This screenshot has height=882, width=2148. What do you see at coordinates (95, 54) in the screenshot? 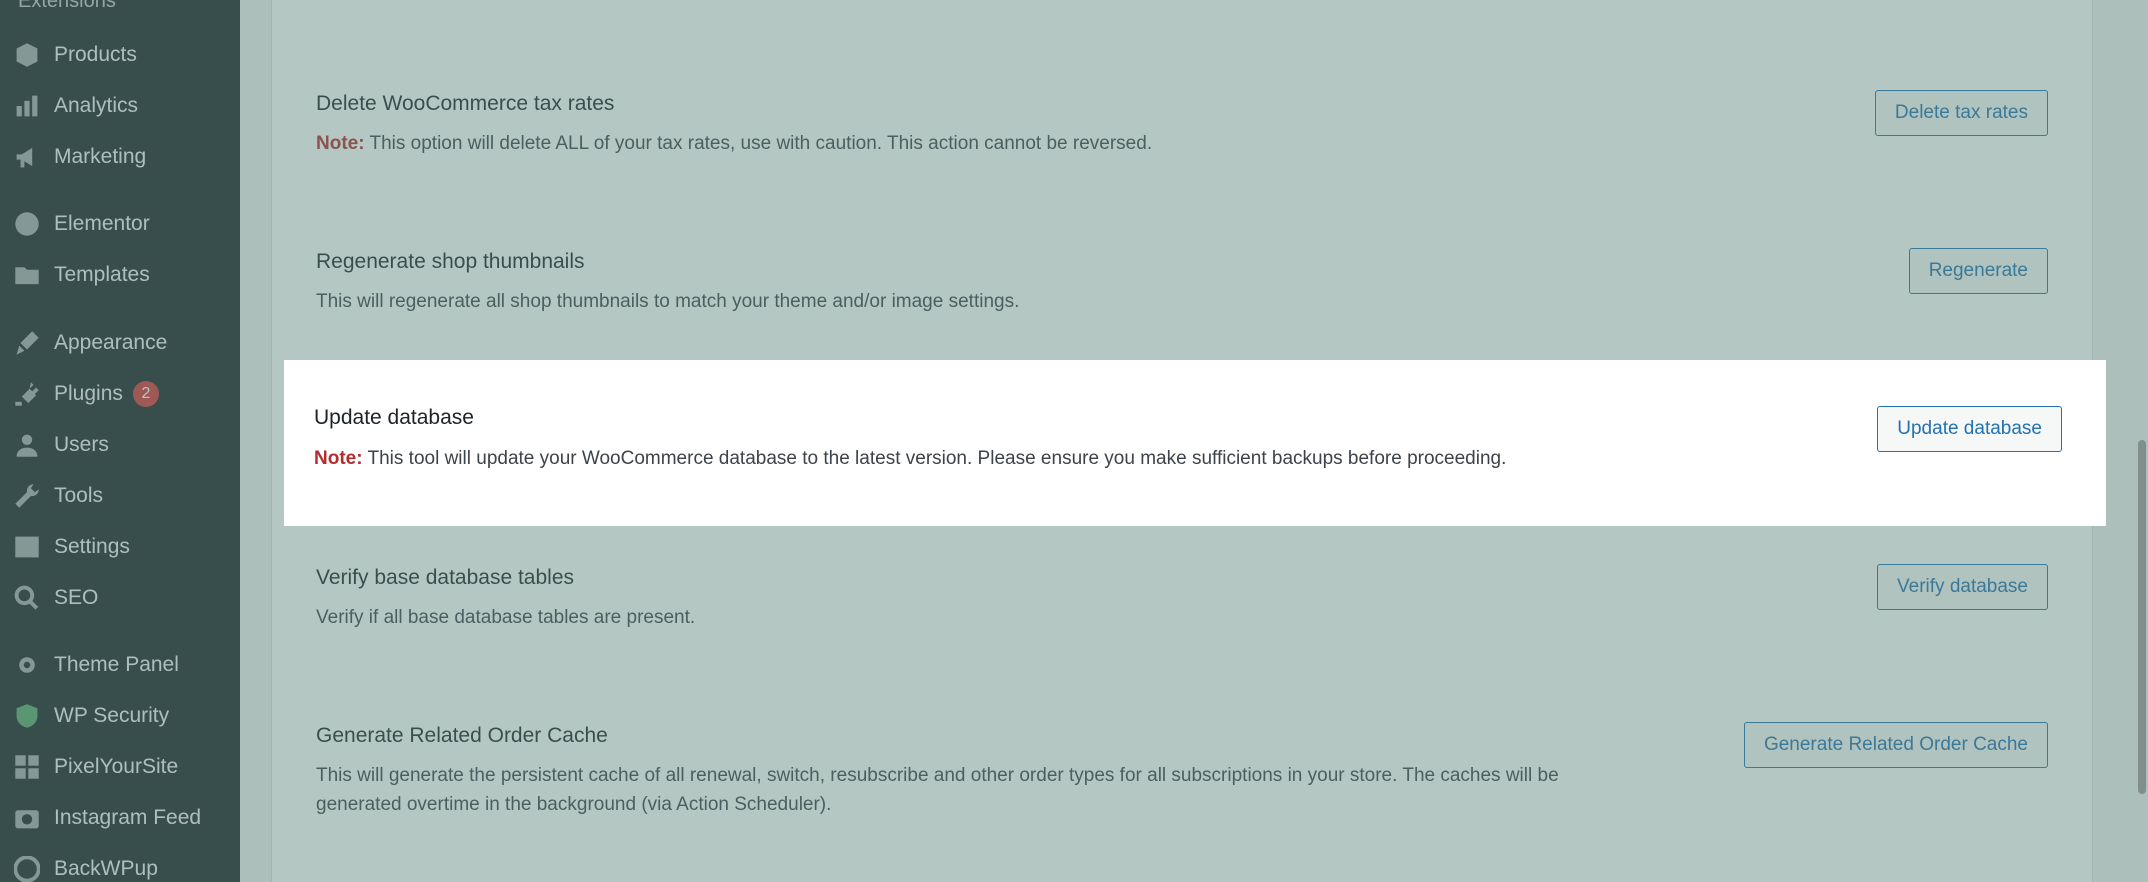
I see `sidebar-item-label: Products` at bounding box center [95, 54].